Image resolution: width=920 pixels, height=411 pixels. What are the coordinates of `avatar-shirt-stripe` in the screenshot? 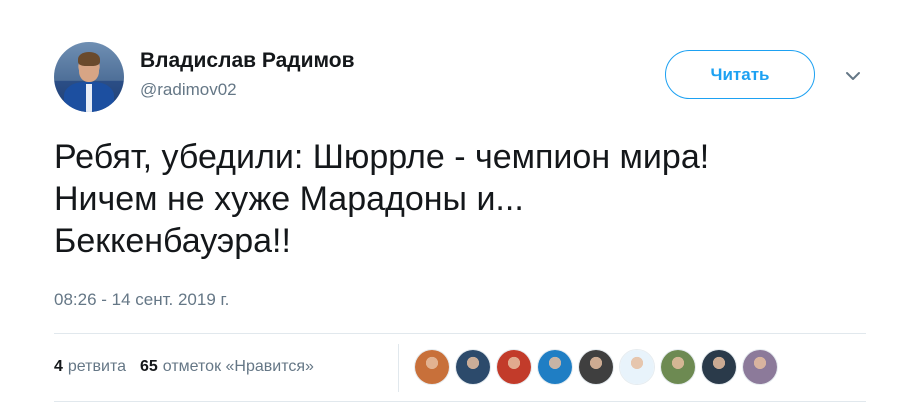 It's located at (89, 98).